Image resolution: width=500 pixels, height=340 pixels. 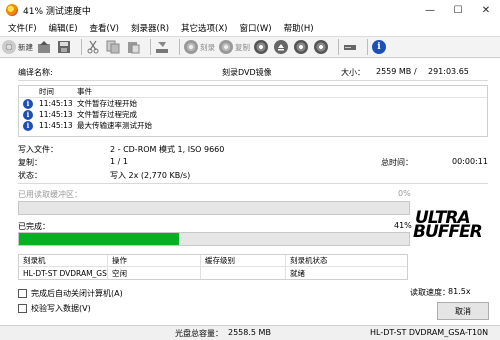 What do you see at coordinates (220, 260) in the screenshot?
I see `col-buffer-level: 缓存级别` at bounding box center [220, 260].